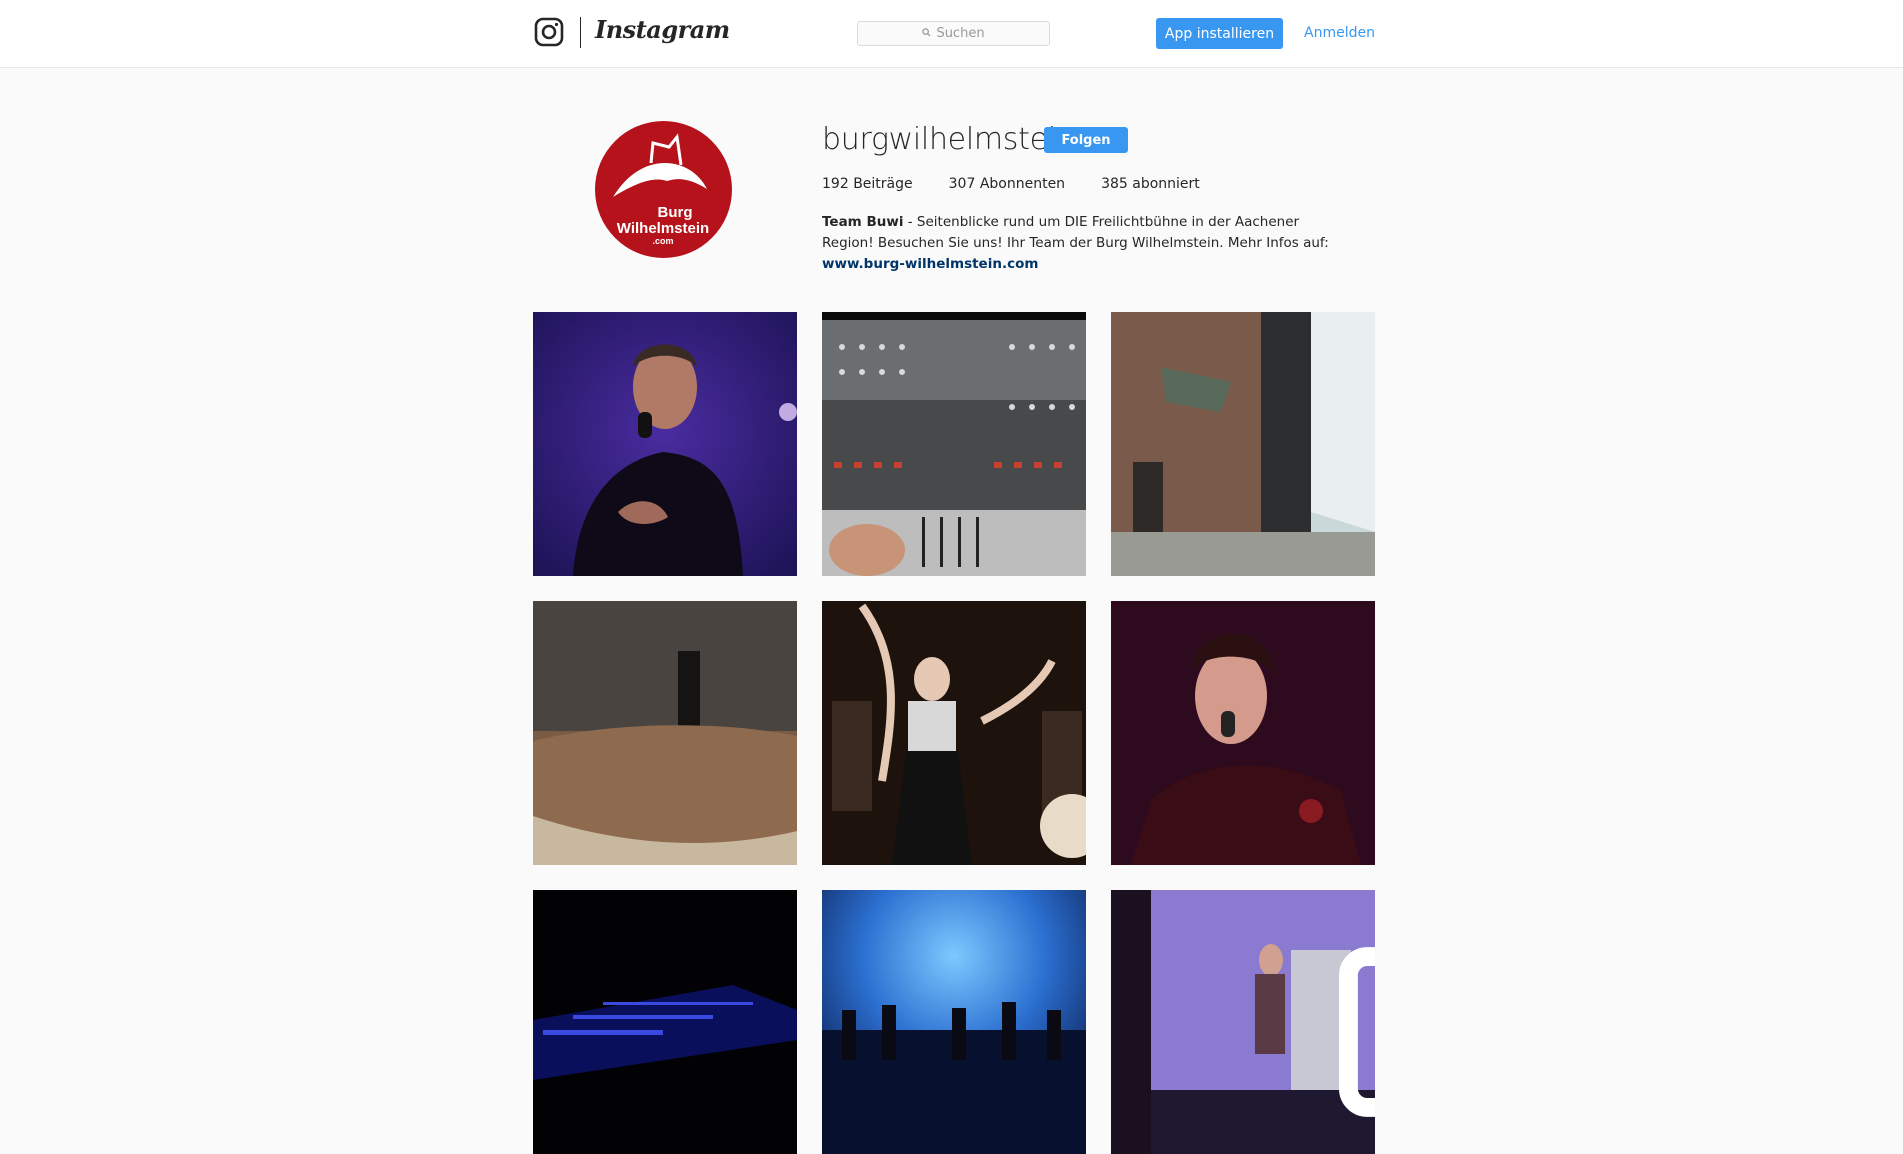 This screenshot has height=1154, width=1903. I want to click on avatar-text-line2: Wilhelmstein, so click(663, 228).